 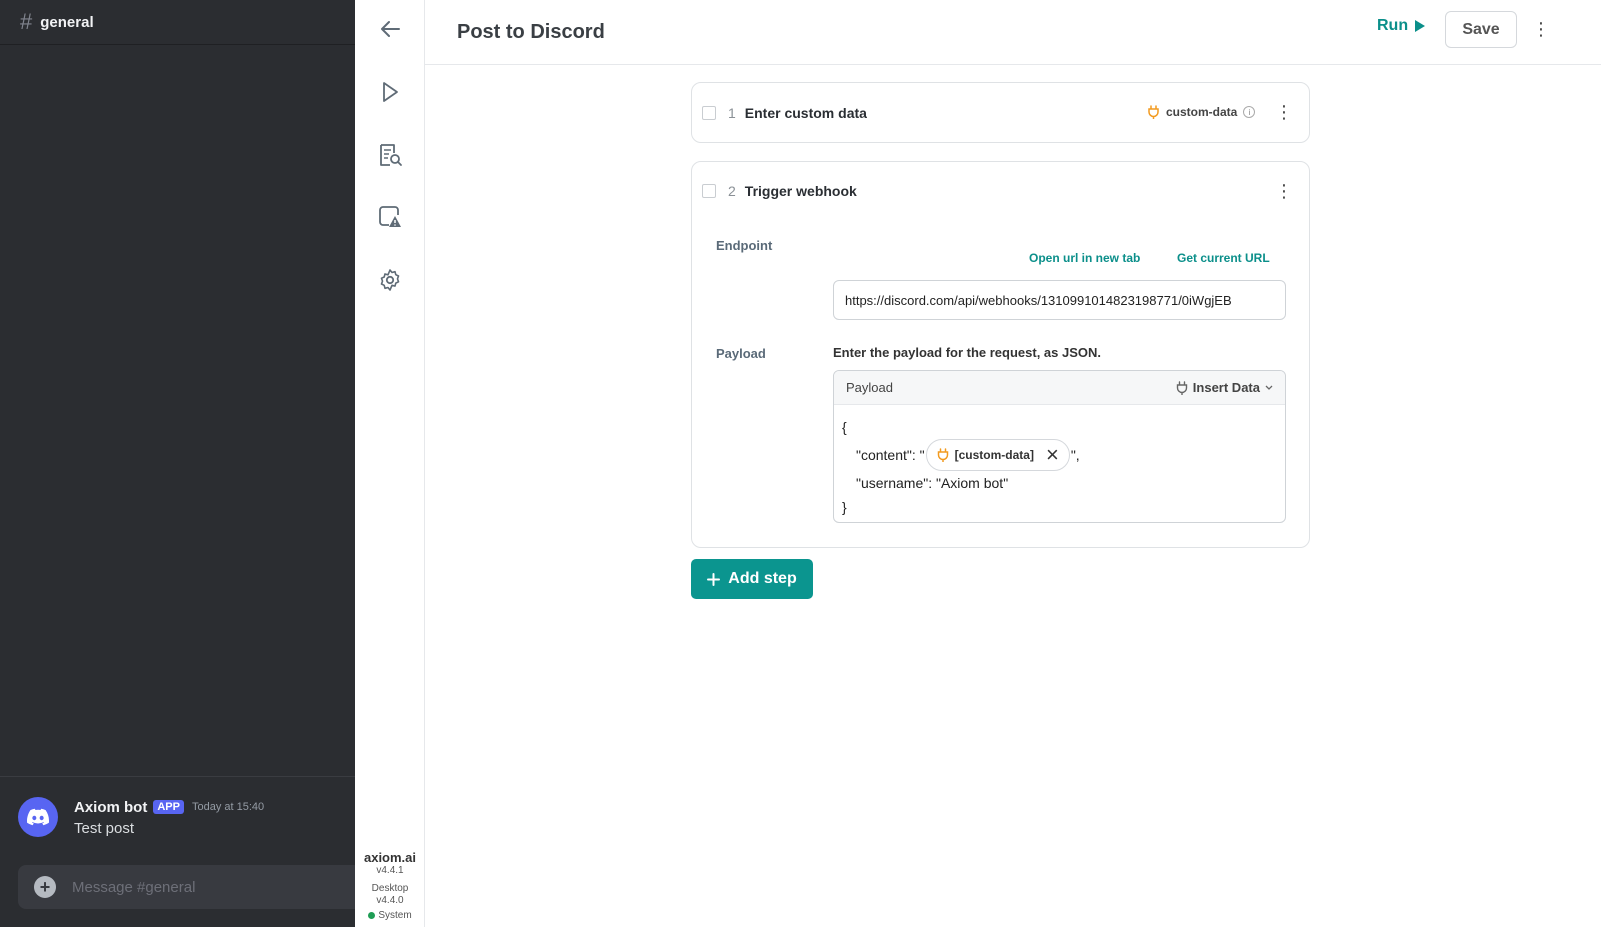 I want to click on data-token: [custom-data] ×, so click(x=997, y=455).